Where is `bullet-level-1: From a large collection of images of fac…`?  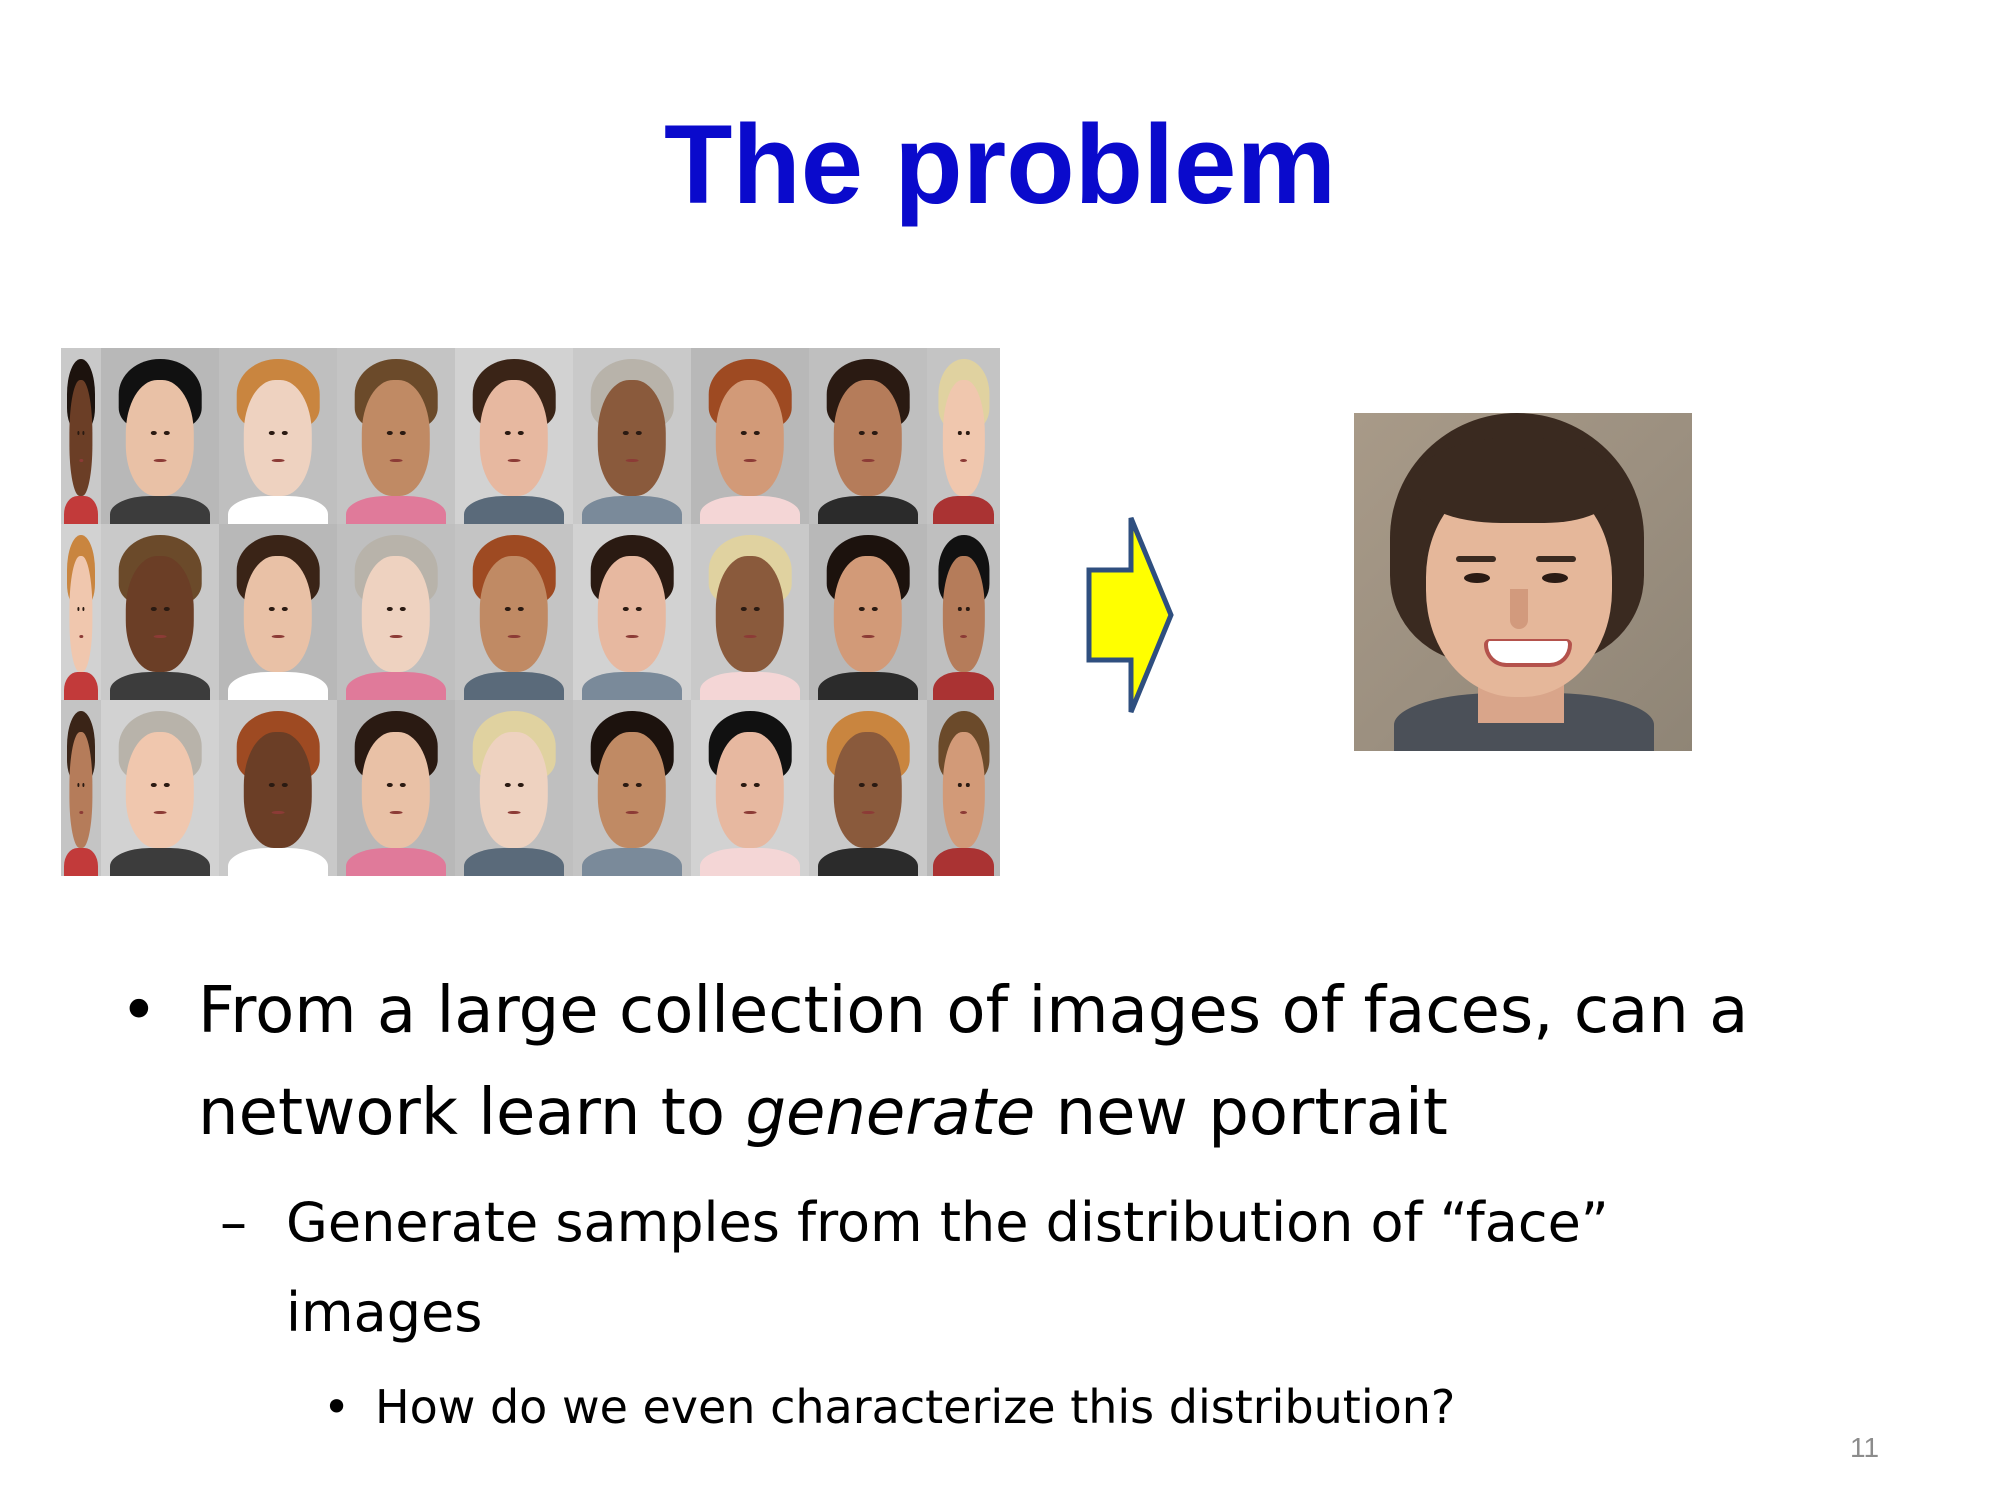
bullet-level-1: From a large collection of images of fac… is located at coordinates (973, 1062).